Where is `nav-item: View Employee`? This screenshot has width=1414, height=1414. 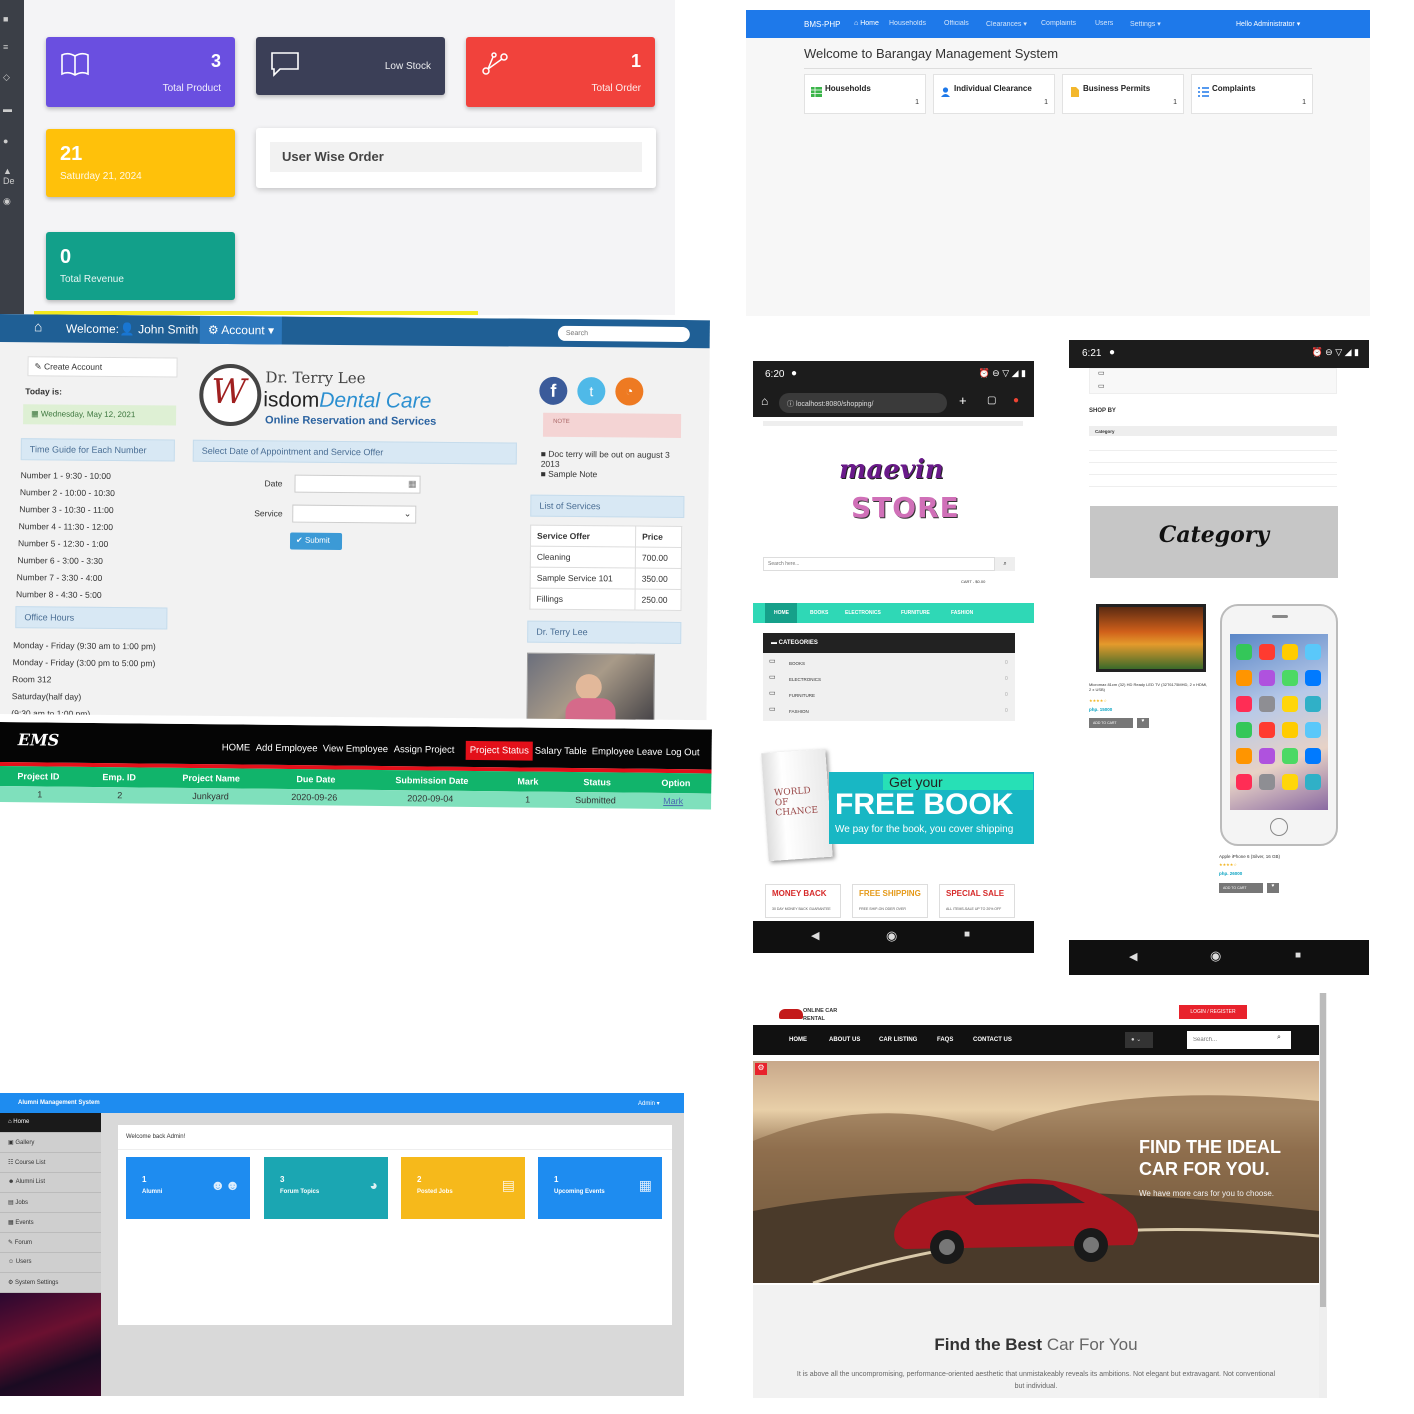
nav-item: View Employee is located at coordinates (355, 749).